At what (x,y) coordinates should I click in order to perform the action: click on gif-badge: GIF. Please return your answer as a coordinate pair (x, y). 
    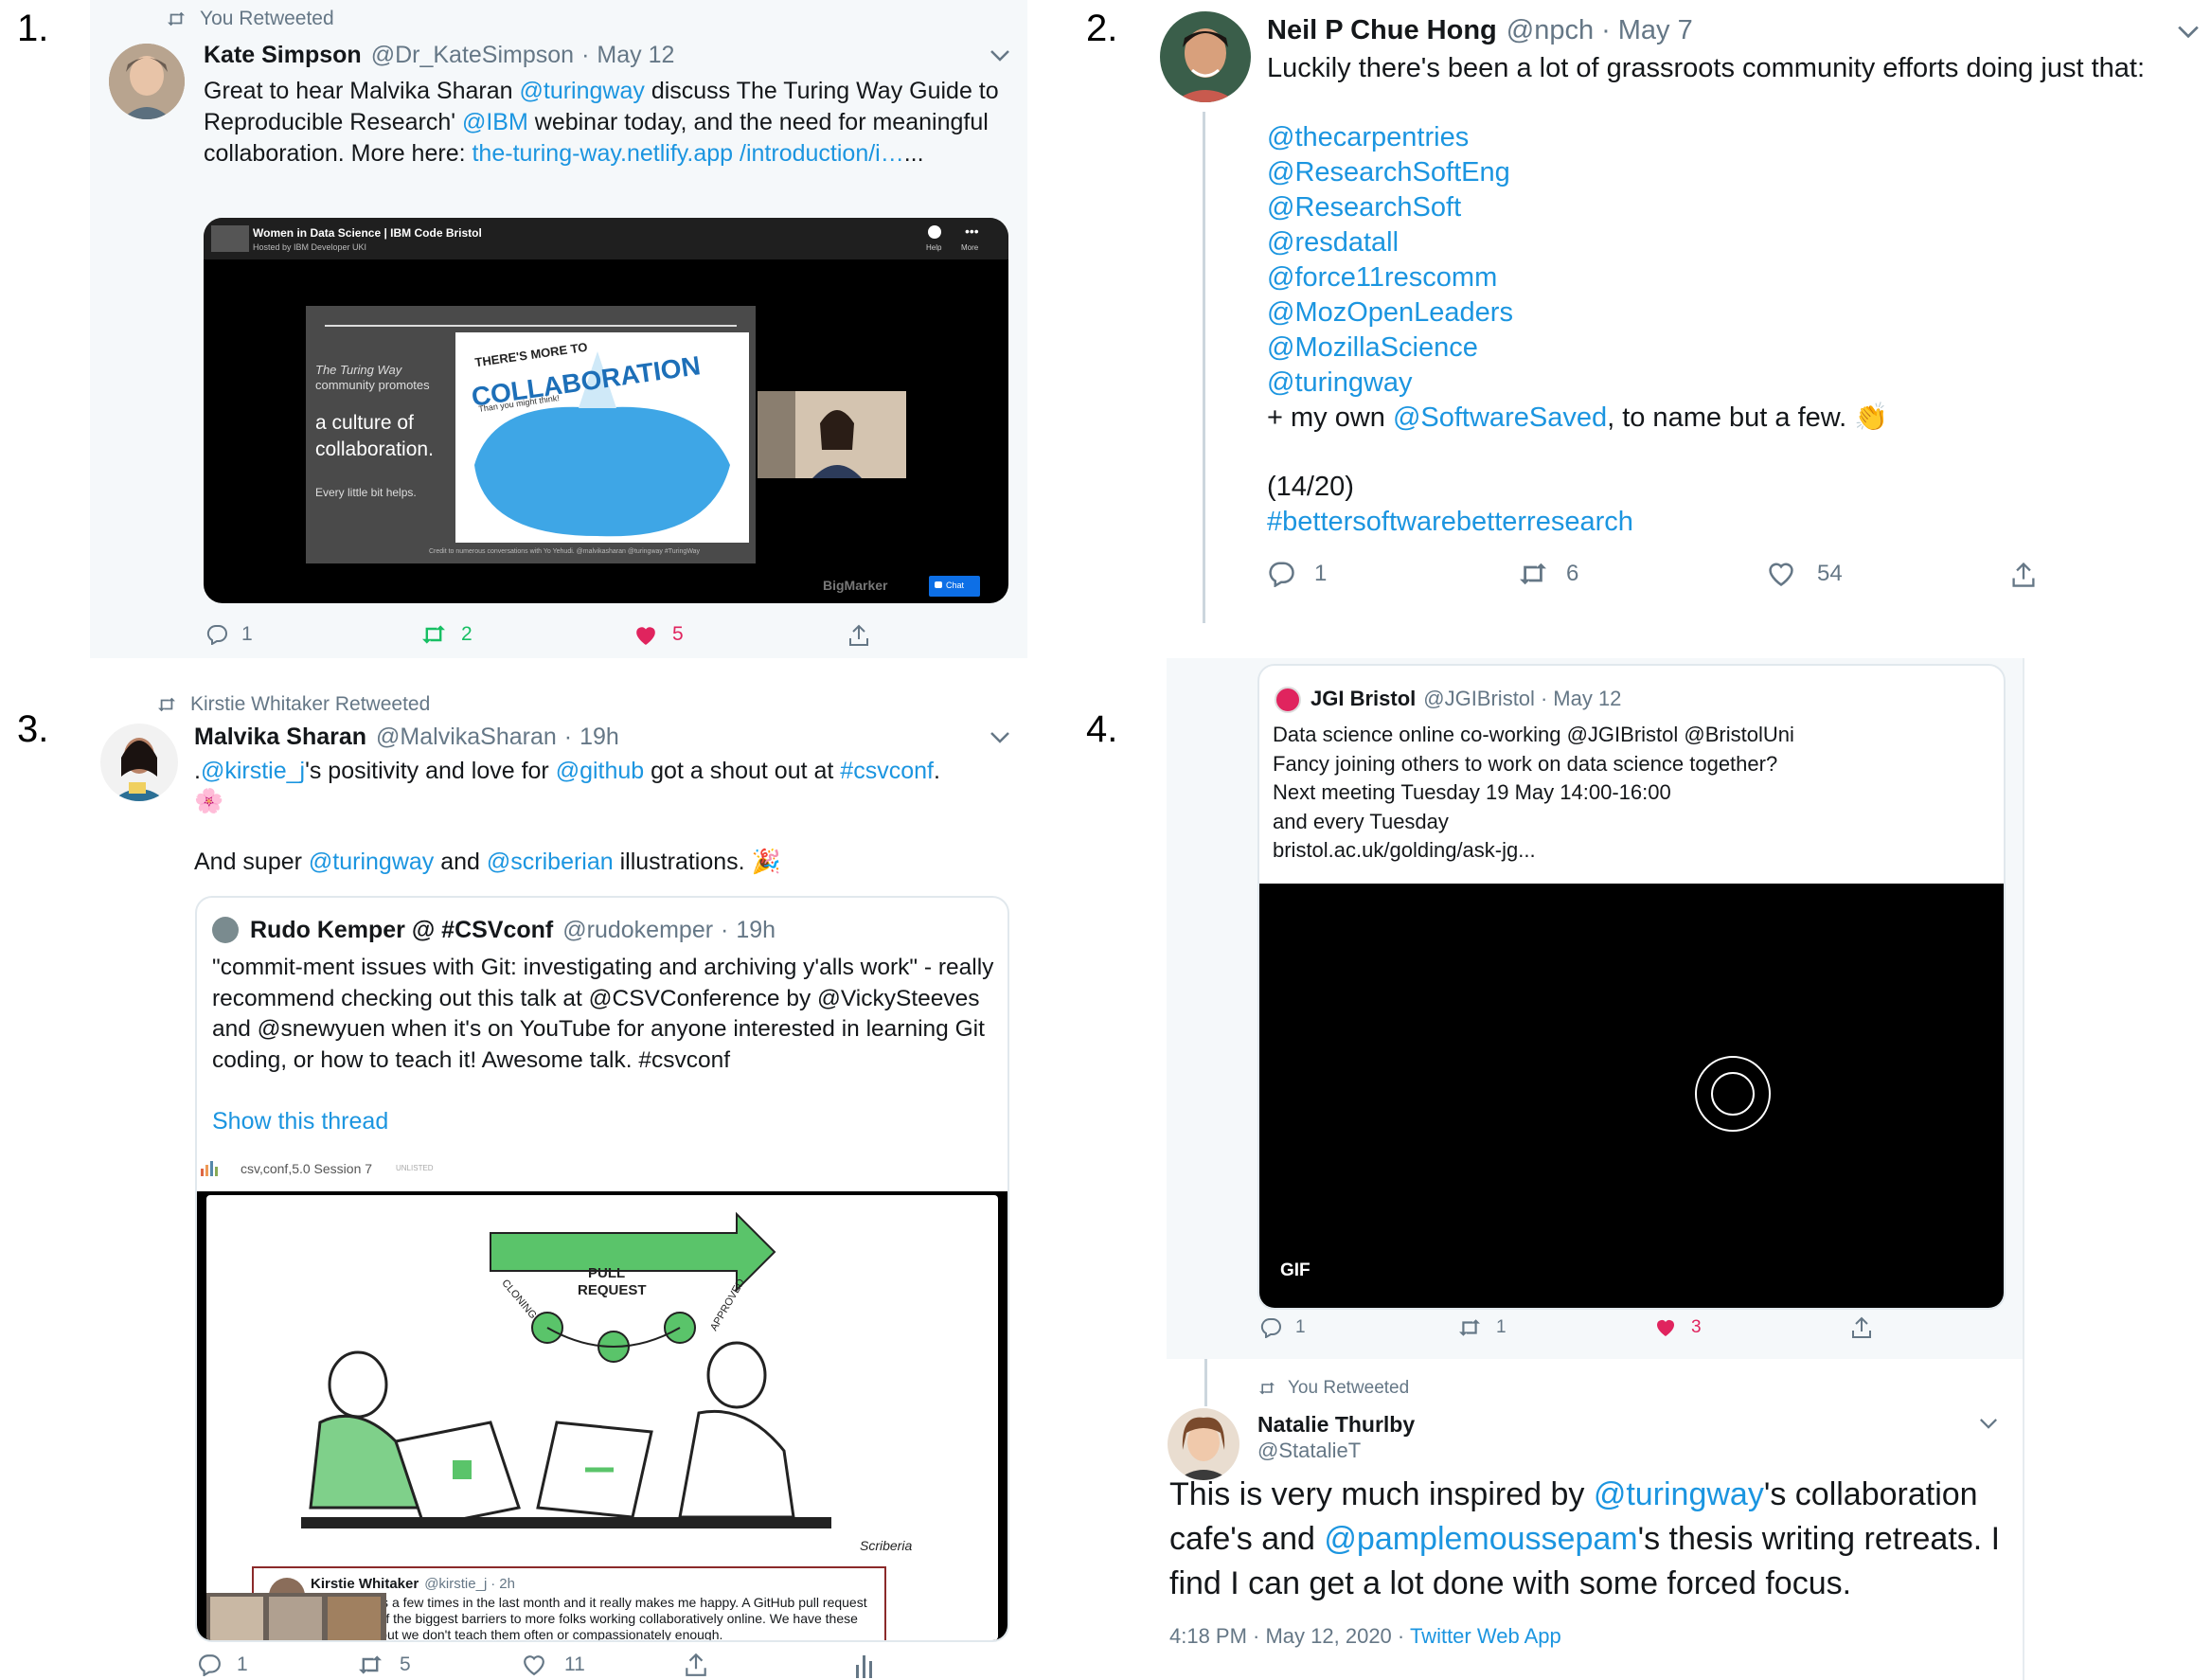
    Looking at the image, I should click on (1295, 1270).